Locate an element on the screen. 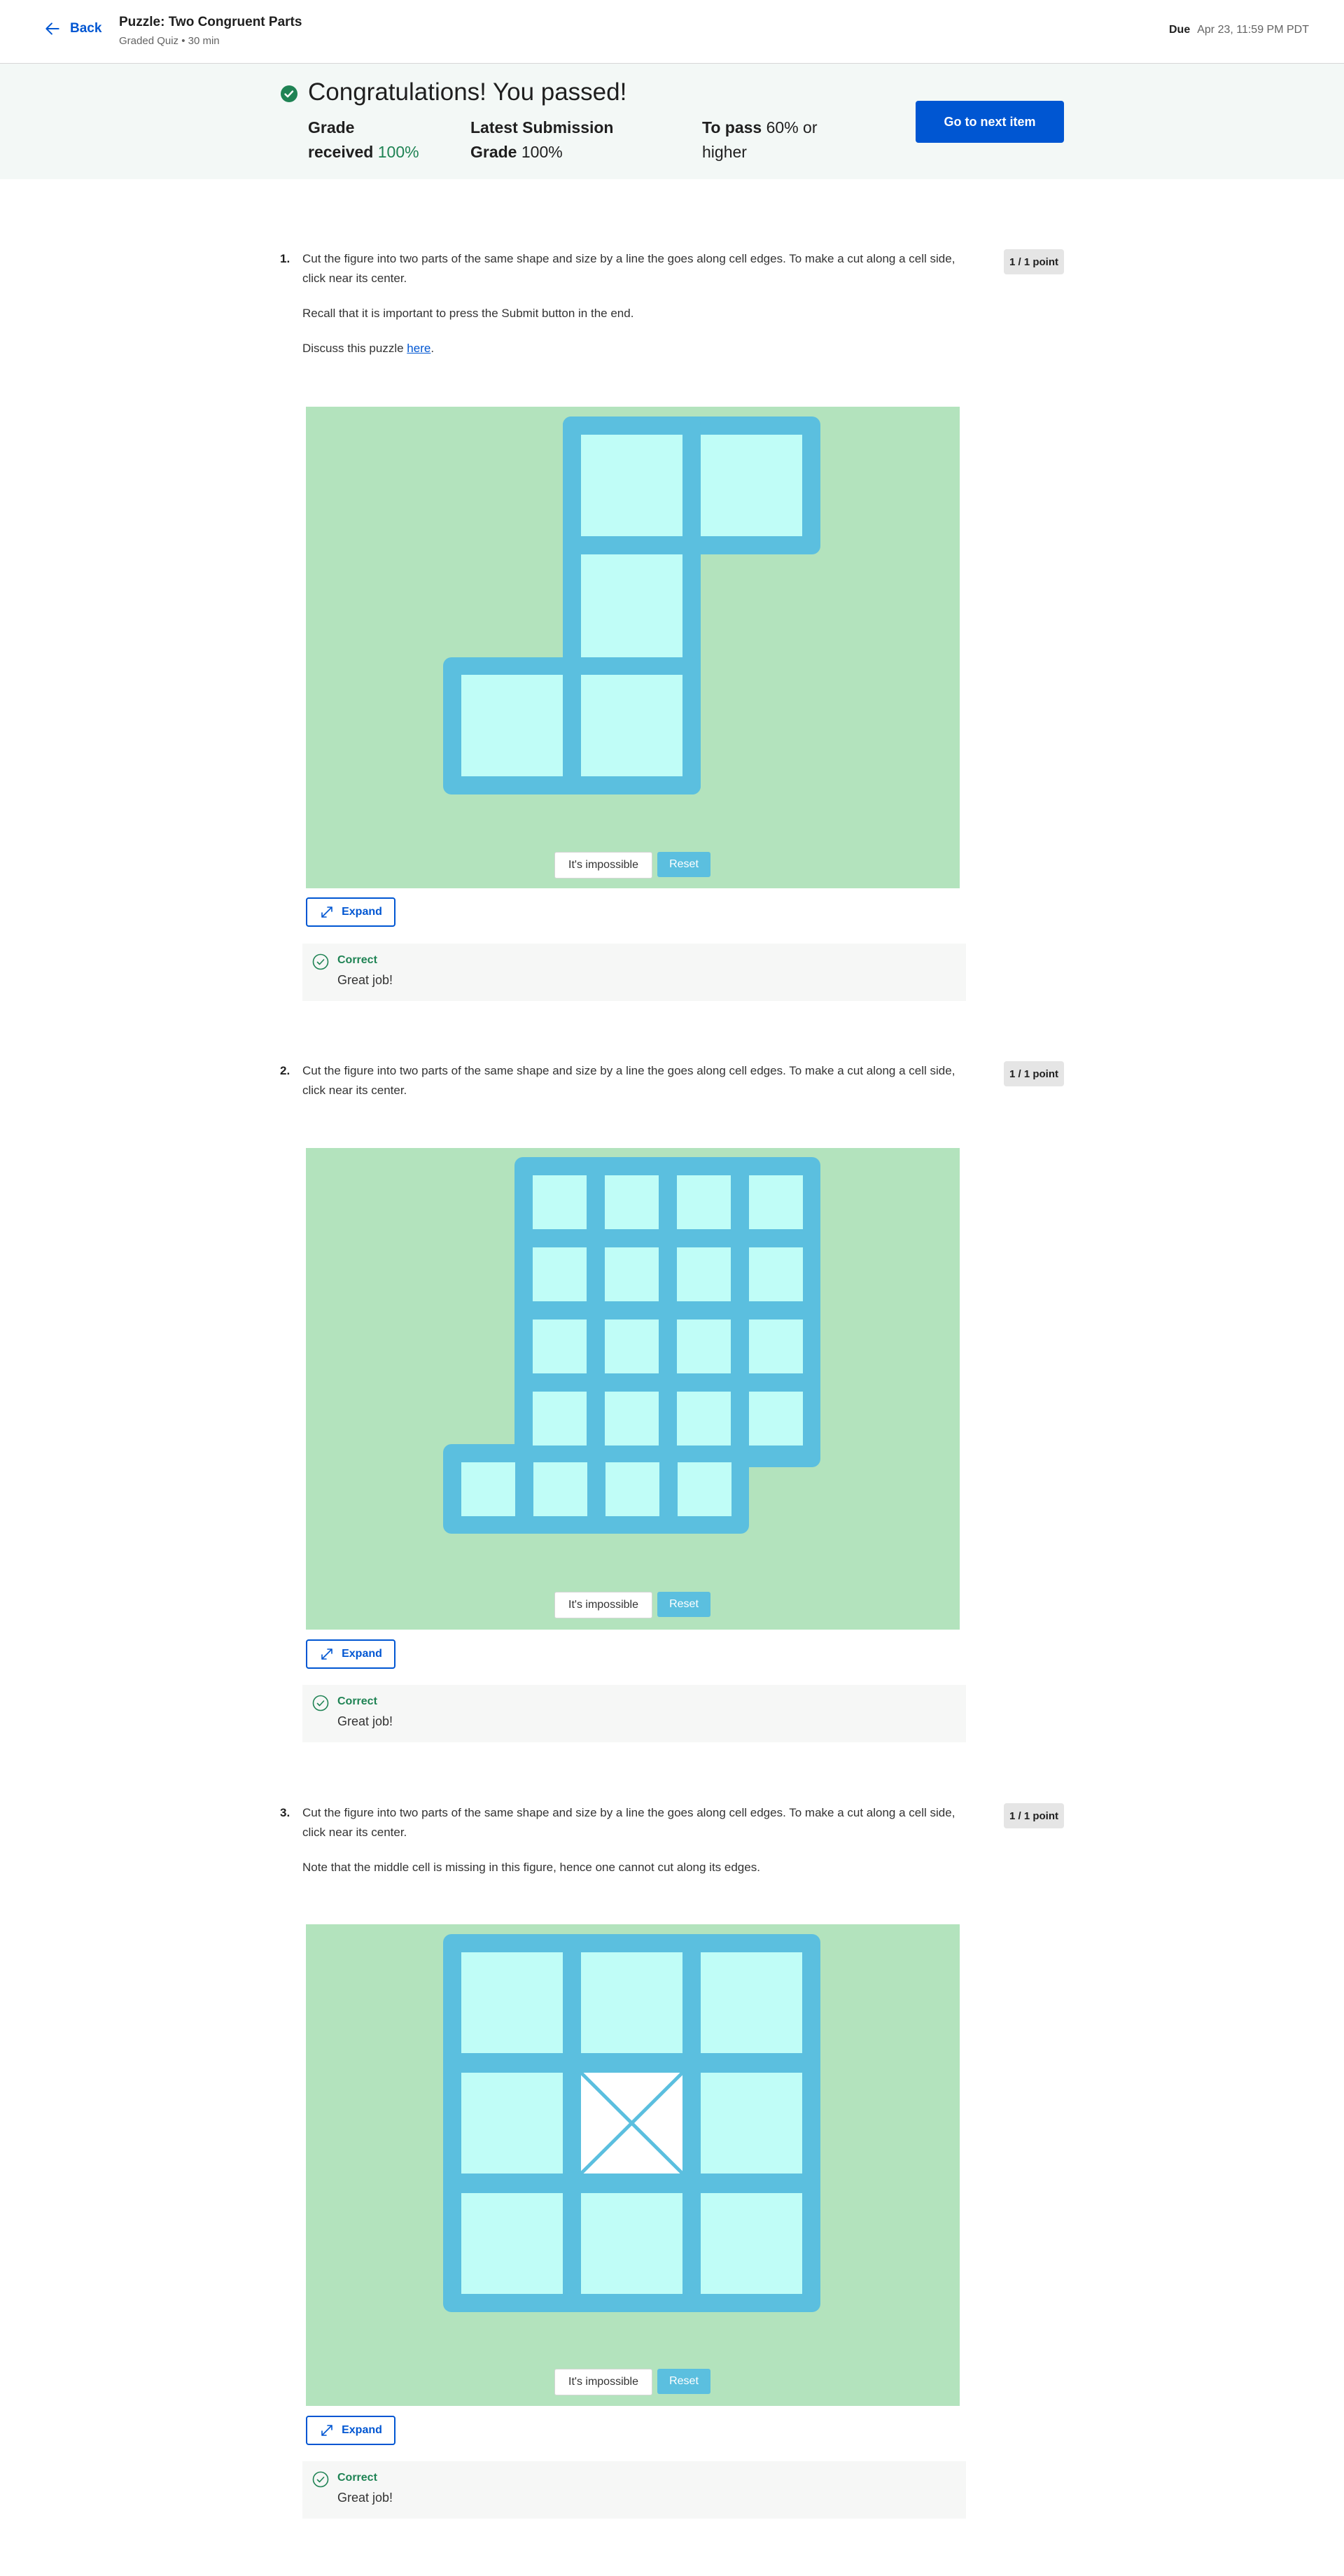 The width and height of the screenshot is (1344, 2576). pass-threshold: To pass 60% or higher is located at coordinates (760, 139).